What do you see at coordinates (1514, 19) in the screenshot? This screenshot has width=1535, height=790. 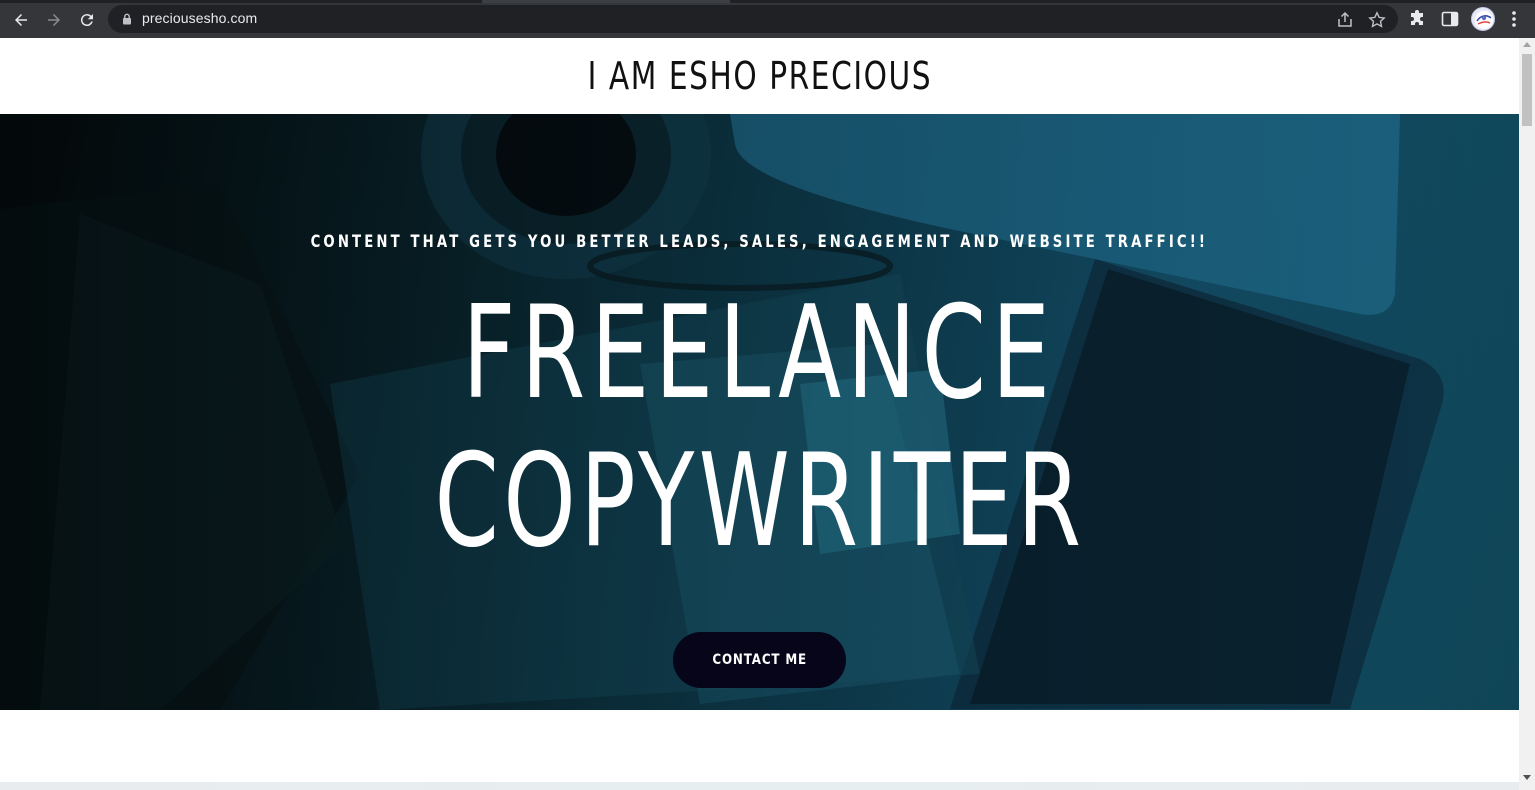 I see `kebab-menu-icon` at bounding box center [1514, 19].